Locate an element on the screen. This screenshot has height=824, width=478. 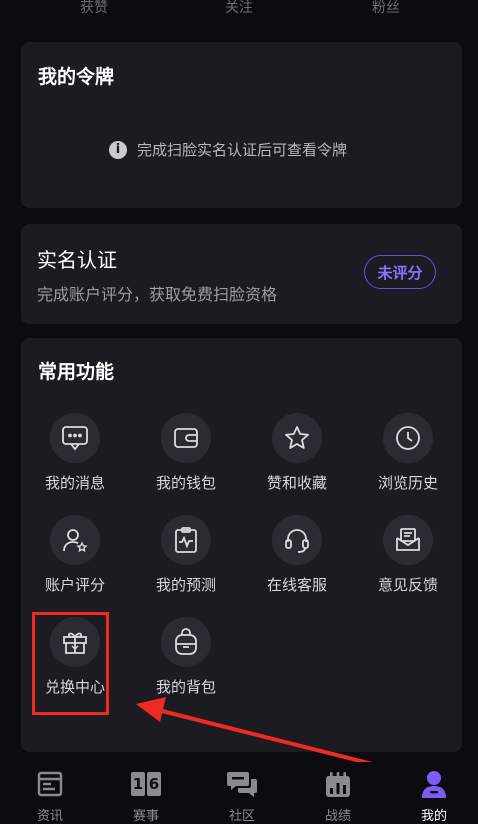
feature-likes-favorites: 赞和收藏 is located at coordinates (297, 458).